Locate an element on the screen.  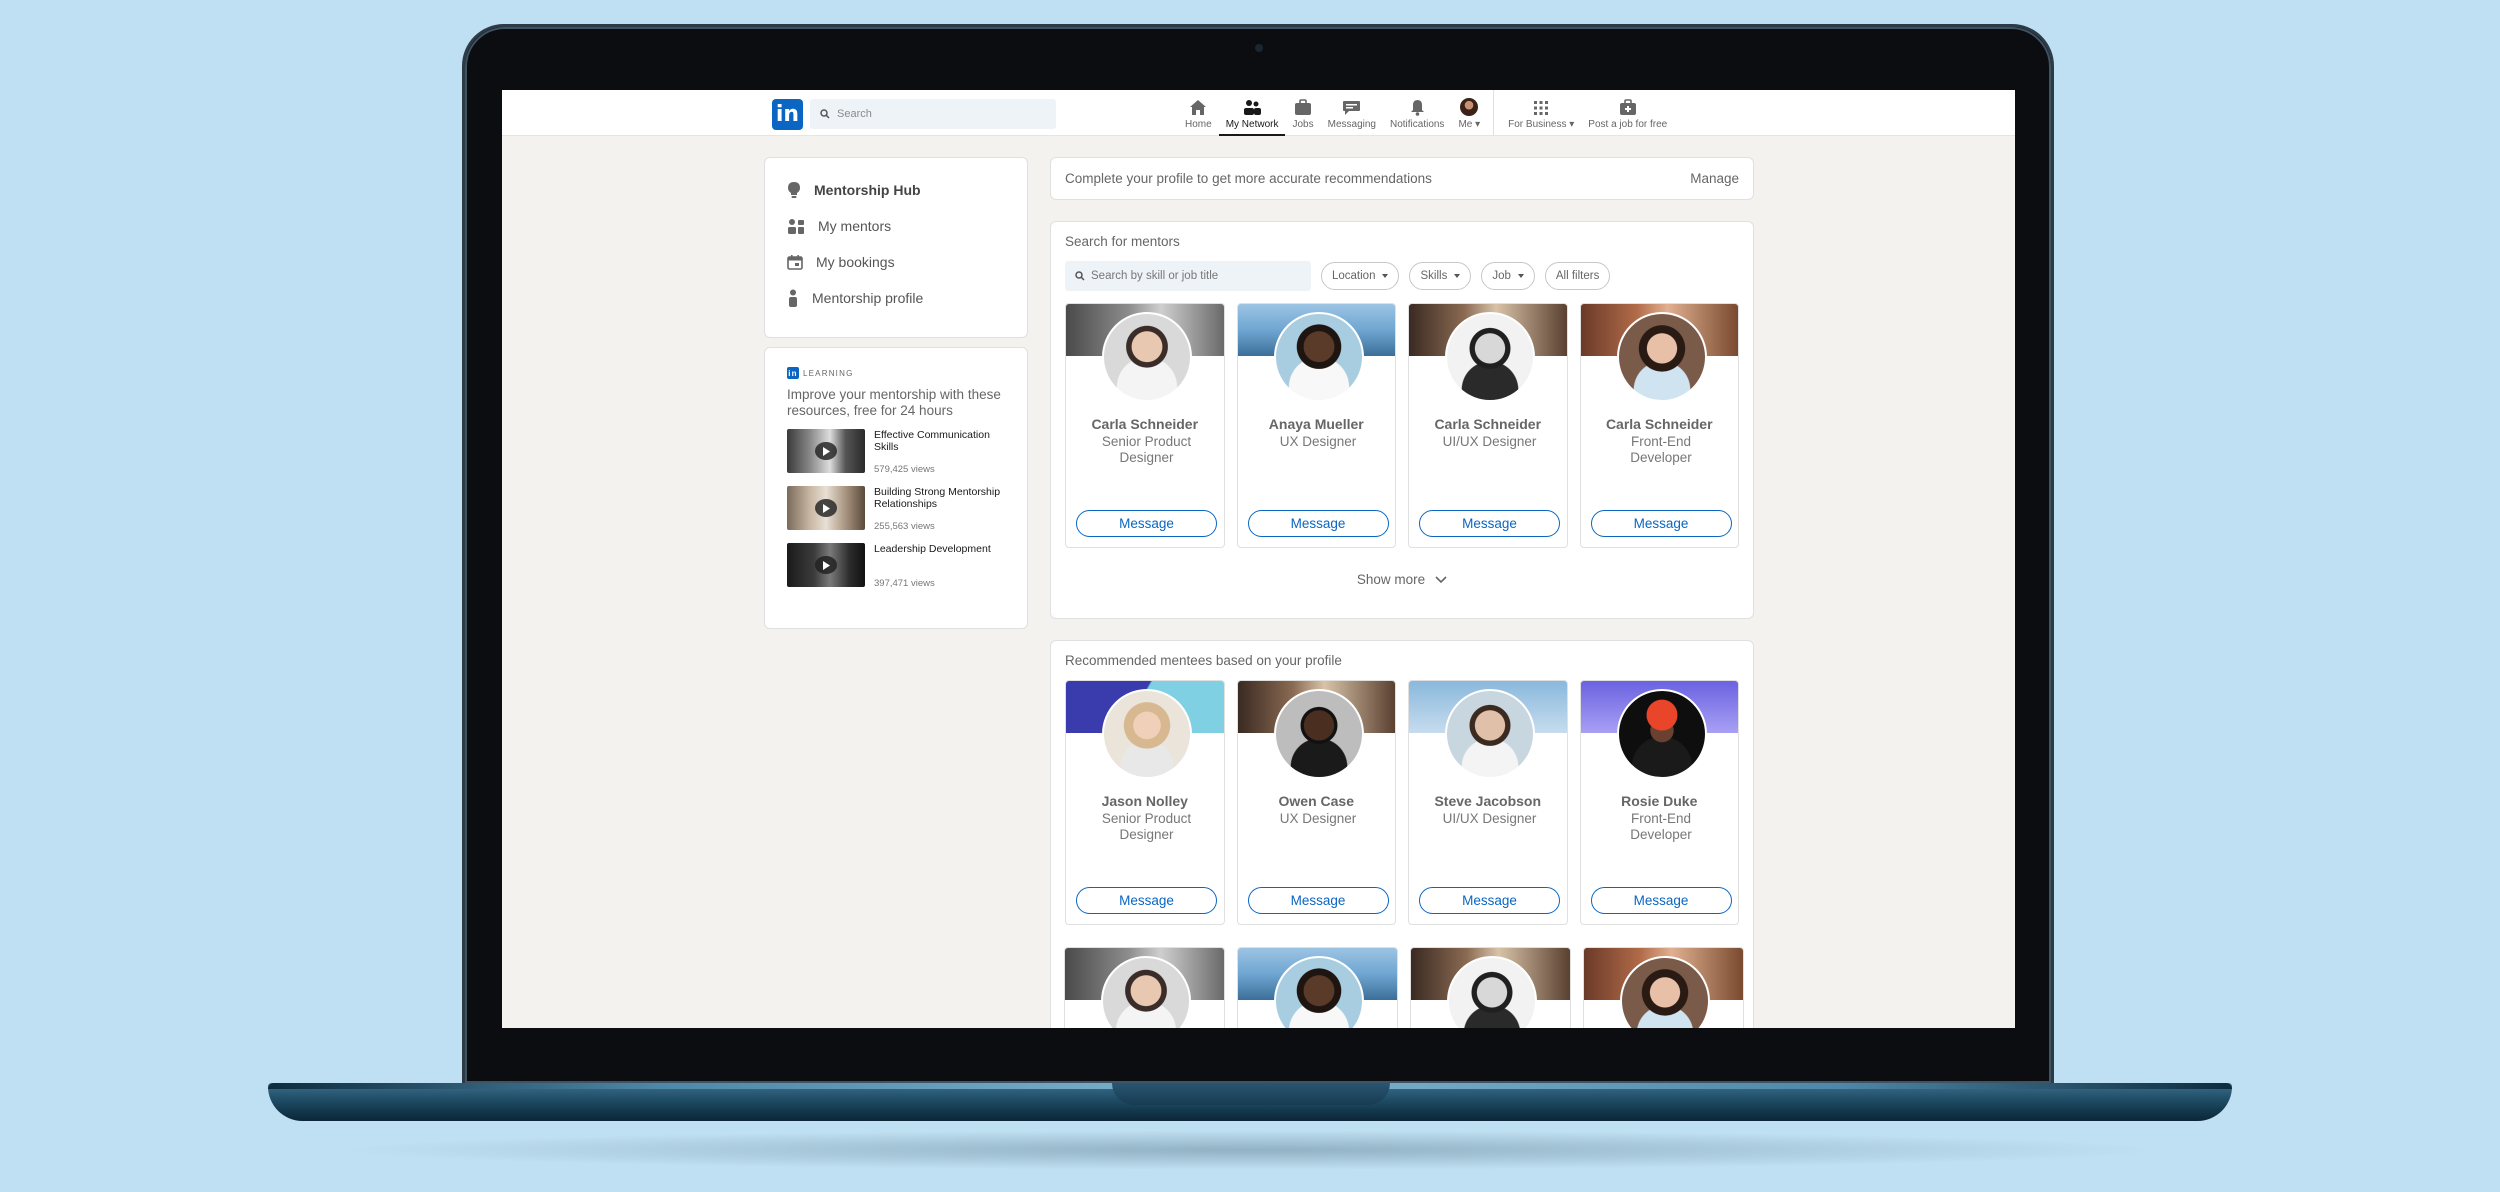
nav-notifications: Notifications is located at coordinates (1417, 113).